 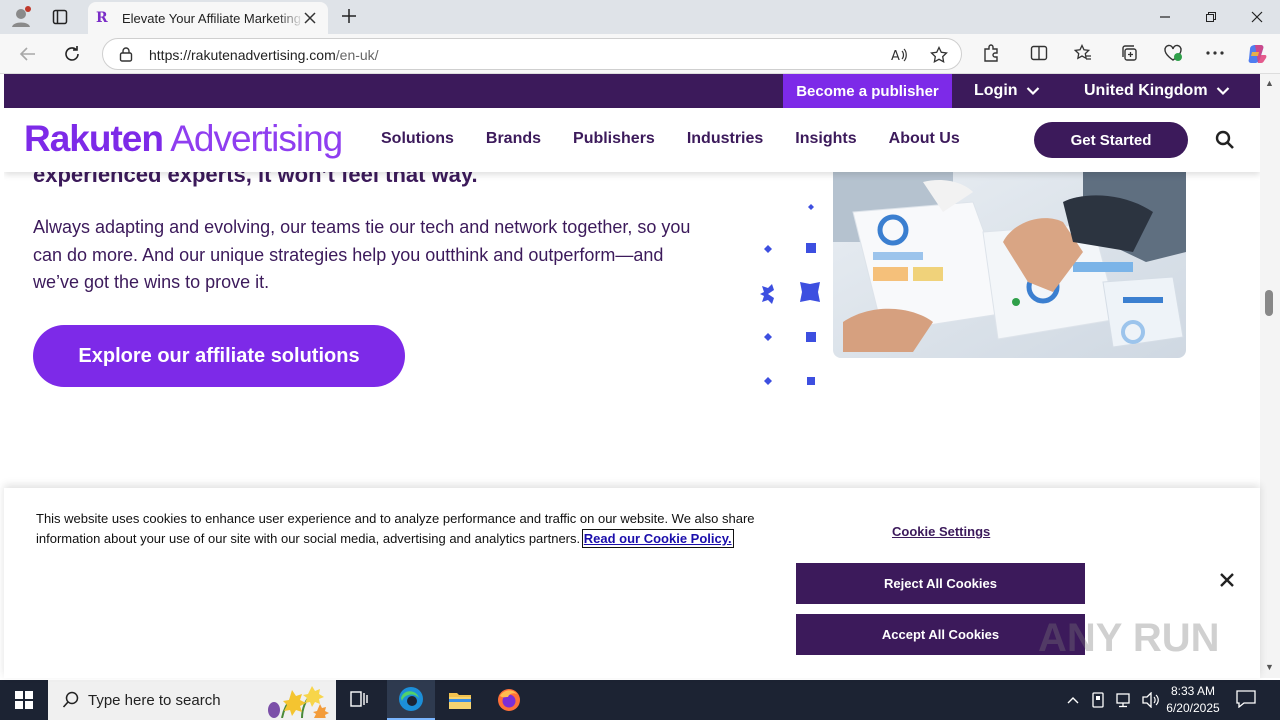 I want to click on windows-taskbar: Type here to search 8:33 AM 6/20/2025, so click(x=640, y=700).